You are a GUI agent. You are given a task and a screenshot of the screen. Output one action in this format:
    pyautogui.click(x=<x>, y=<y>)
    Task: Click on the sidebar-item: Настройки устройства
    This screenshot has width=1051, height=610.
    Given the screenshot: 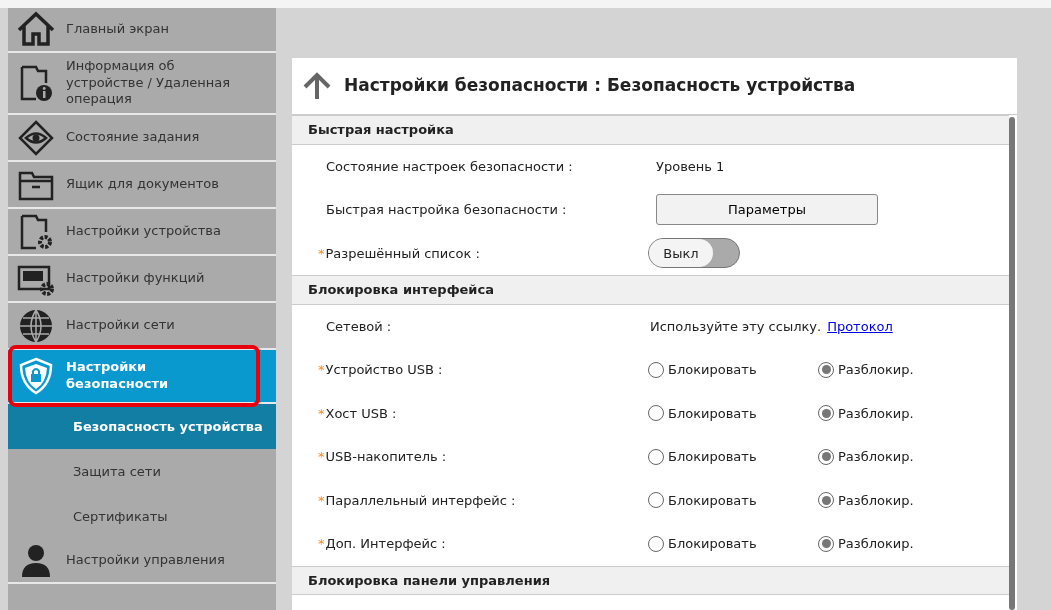 What is the action you would take?
    pyautogui.click(x=142, y=232)
    